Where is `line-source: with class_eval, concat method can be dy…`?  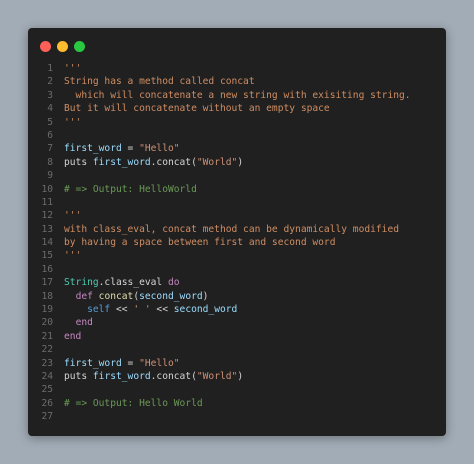
line-source: with class_eval, concat method can be dy… is located at coordinates (226, 229).